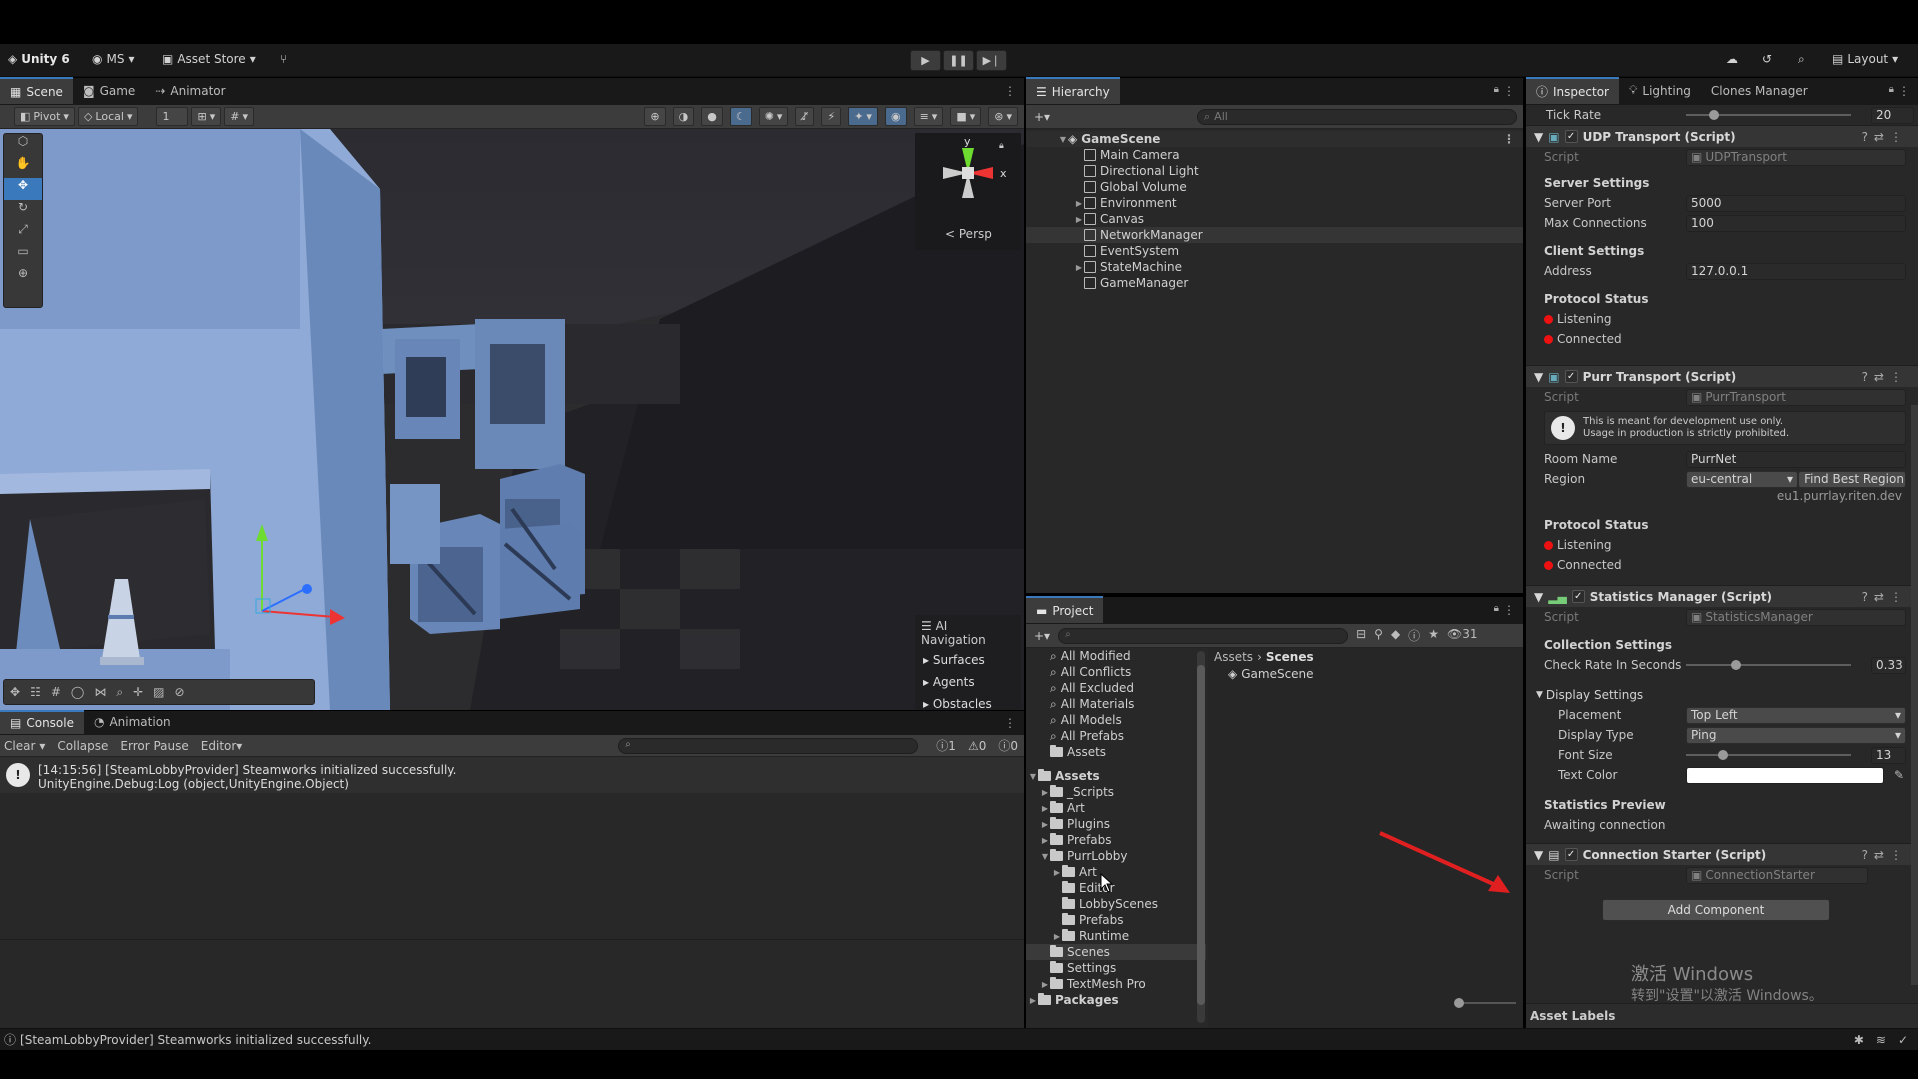 The width and height of the screenshot is (1918, 1079). What do you see at coordinates (966, 116) in the screenshot?
I see `camera-dropdown: ■ ▾` at bounding box center [966, 116].